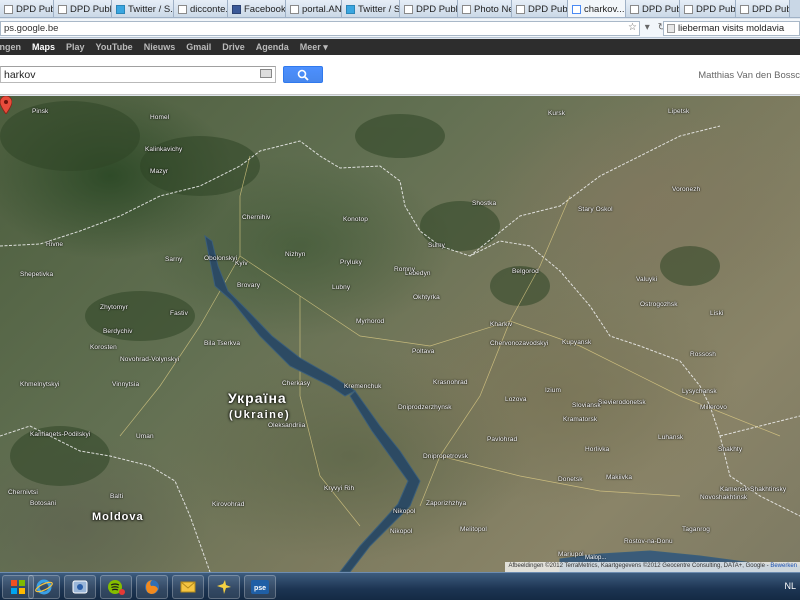  What do you see at coordinates (731, 28) in the screenshot?
I see `browser-search-box: lieberman visits moldavia` at bounding box center [731, 28].